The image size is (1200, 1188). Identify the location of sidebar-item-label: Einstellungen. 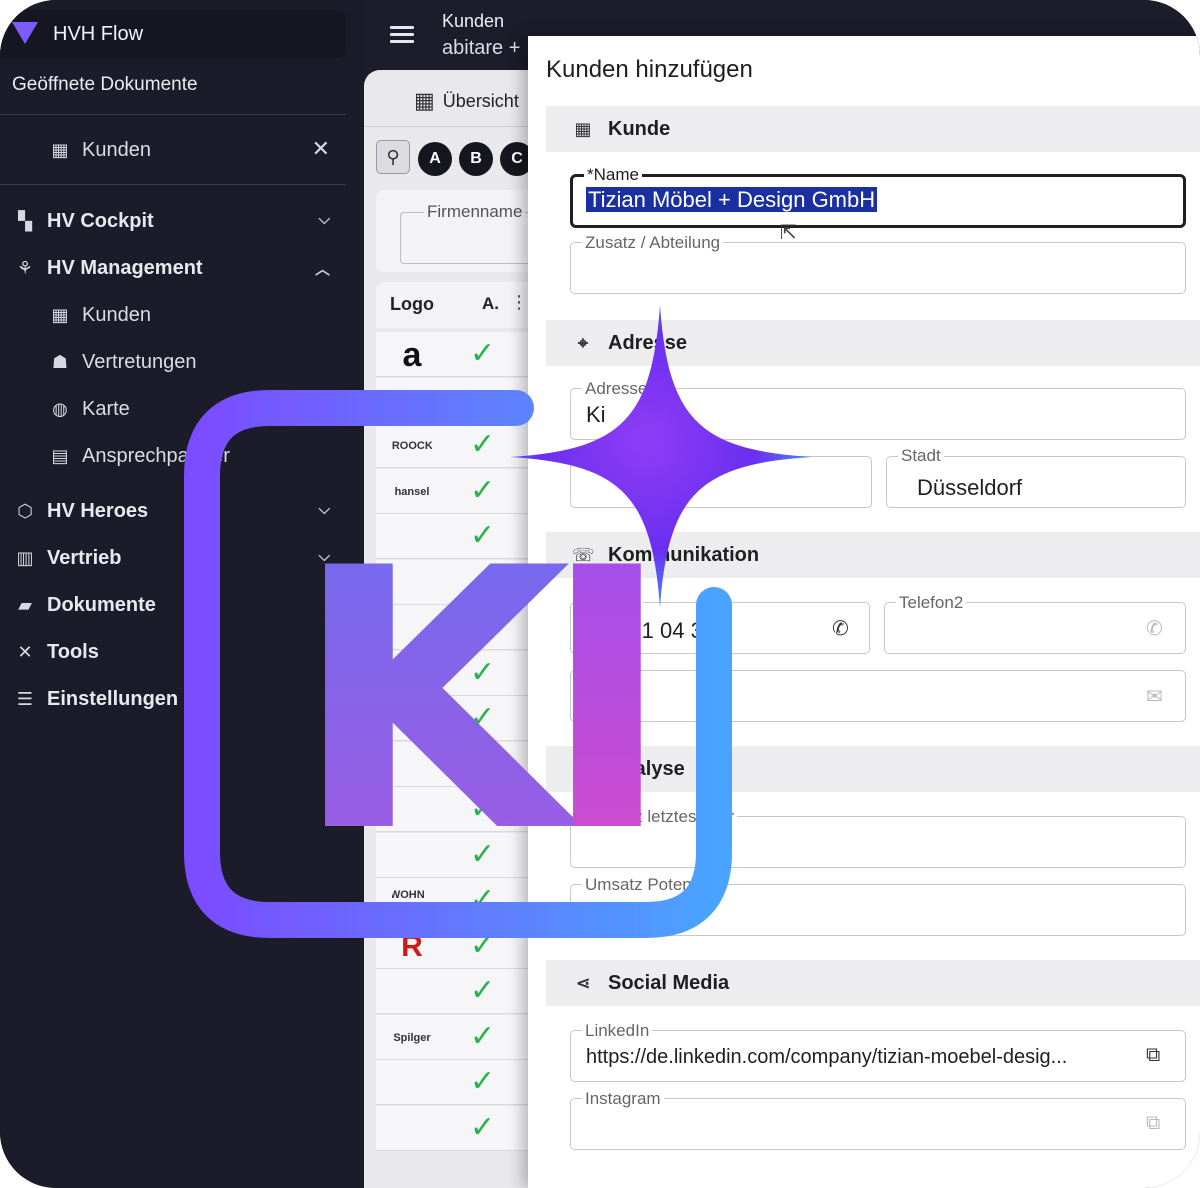
(113, 698).